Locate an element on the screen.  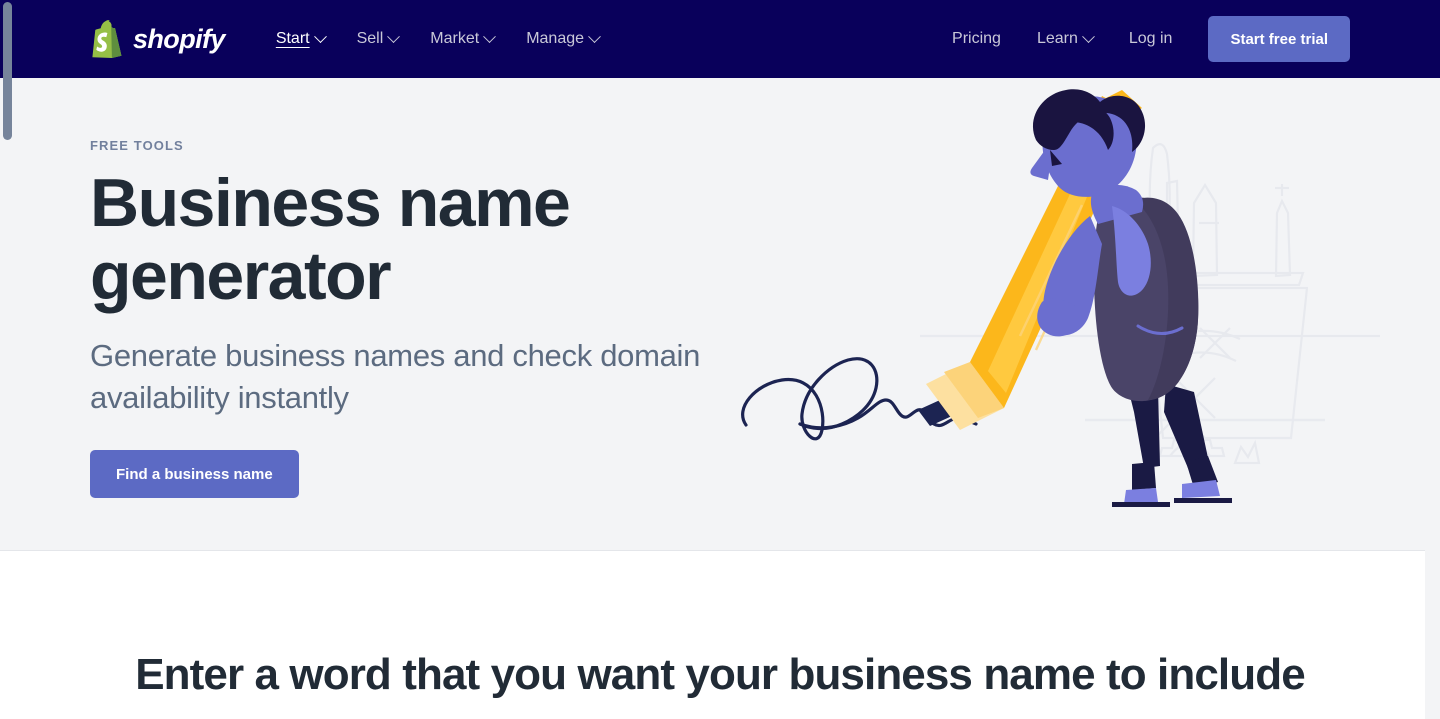
nav-link-start: Start is located at coordinates (300, 39).